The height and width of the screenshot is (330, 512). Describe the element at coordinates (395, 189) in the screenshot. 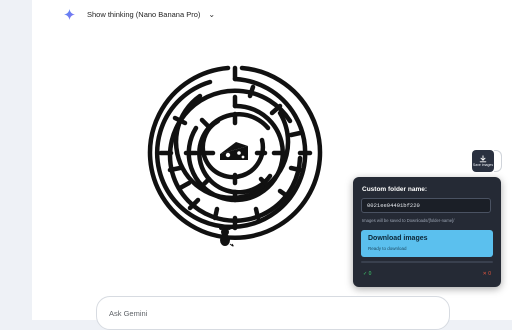

I see `folder-name-title: Custom folder name:` at that location.